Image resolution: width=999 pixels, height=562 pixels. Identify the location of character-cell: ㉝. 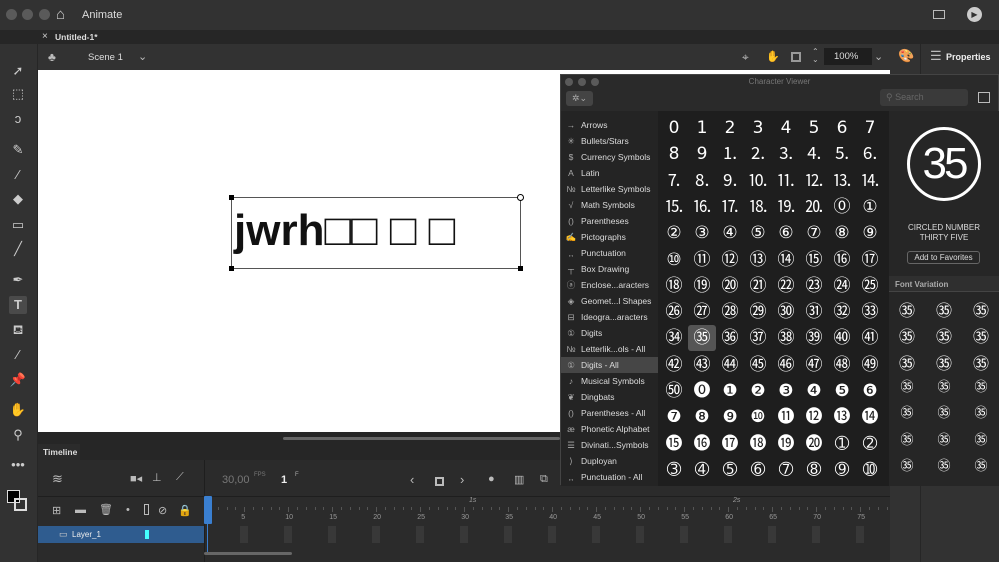
(870, 312).